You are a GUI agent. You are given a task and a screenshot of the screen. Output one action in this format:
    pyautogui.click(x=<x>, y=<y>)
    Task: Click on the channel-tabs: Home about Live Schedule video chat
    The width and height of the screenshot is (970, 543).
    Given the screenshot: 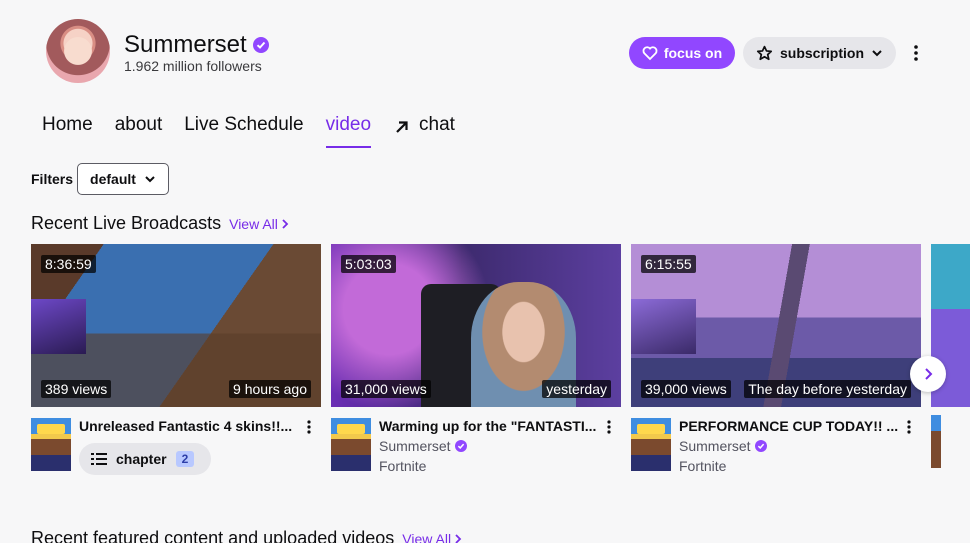 What is the action you would take?
    pyautogui.click(x=259, y=131)
    